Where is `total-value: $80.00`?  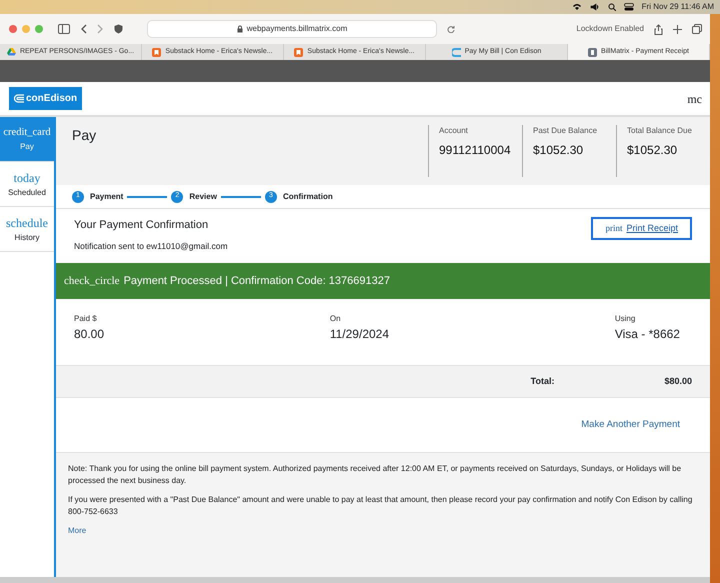 total-value: $80.00 is located at coordinates (678, 381).